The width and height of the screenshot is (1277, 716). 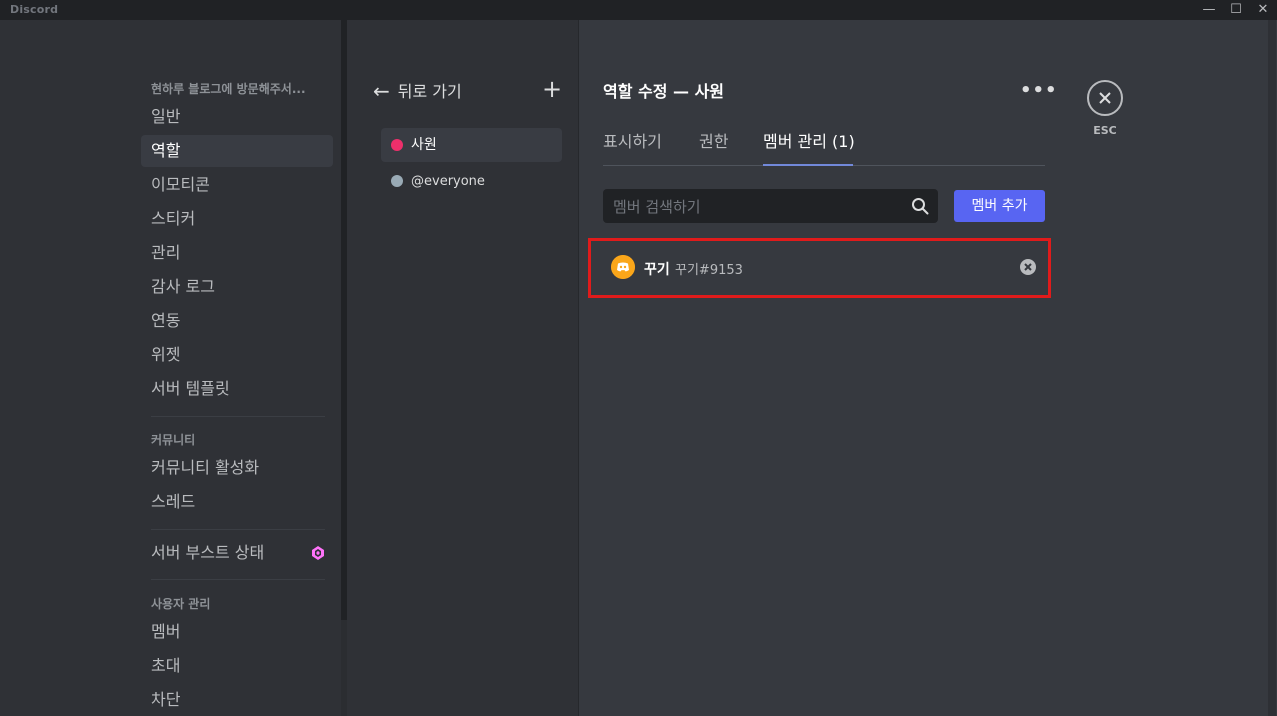 I want to click on sidebar-item-enable-community: 커뮤니티 활성화, so click(x=237, y=468).